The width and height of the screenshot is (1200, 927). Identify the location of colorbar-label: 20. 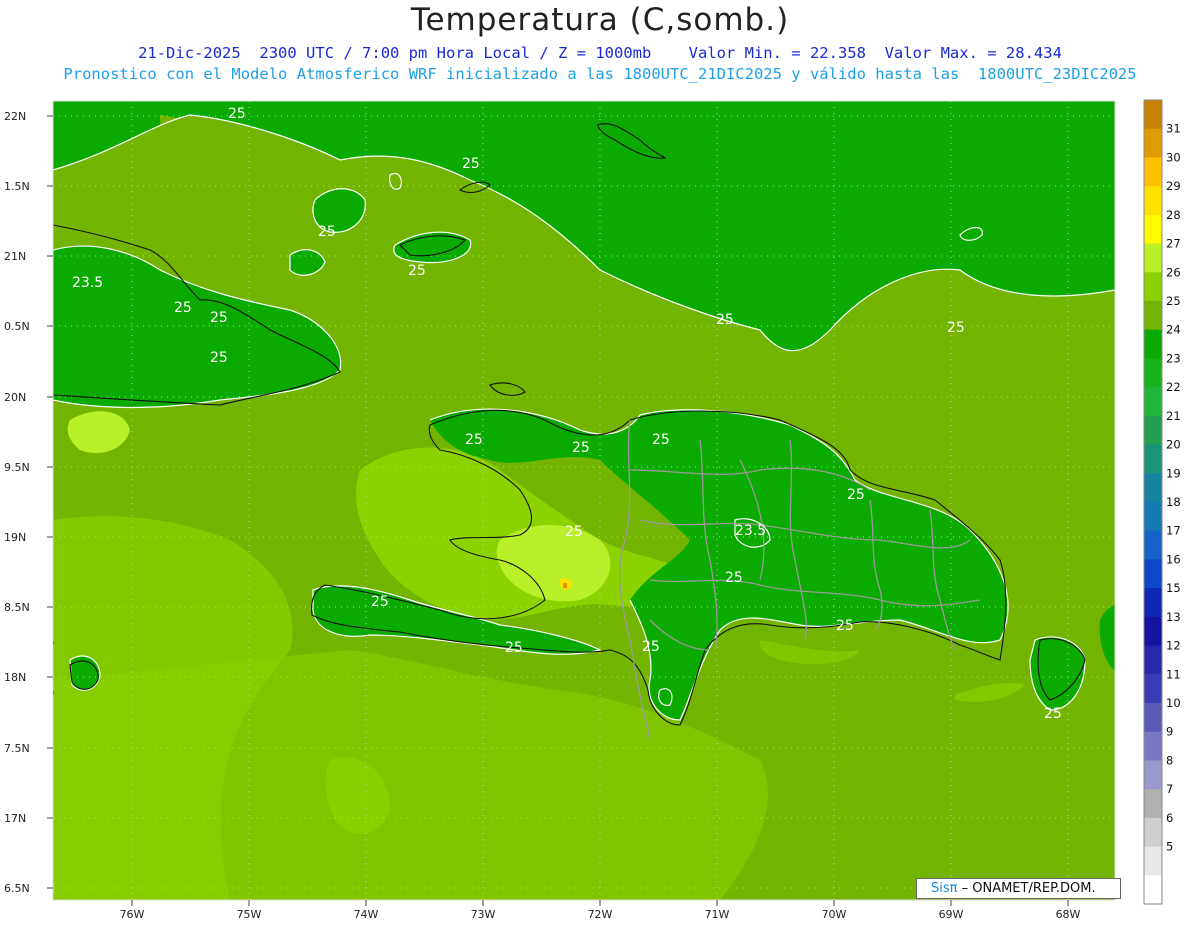
(1173, 445).